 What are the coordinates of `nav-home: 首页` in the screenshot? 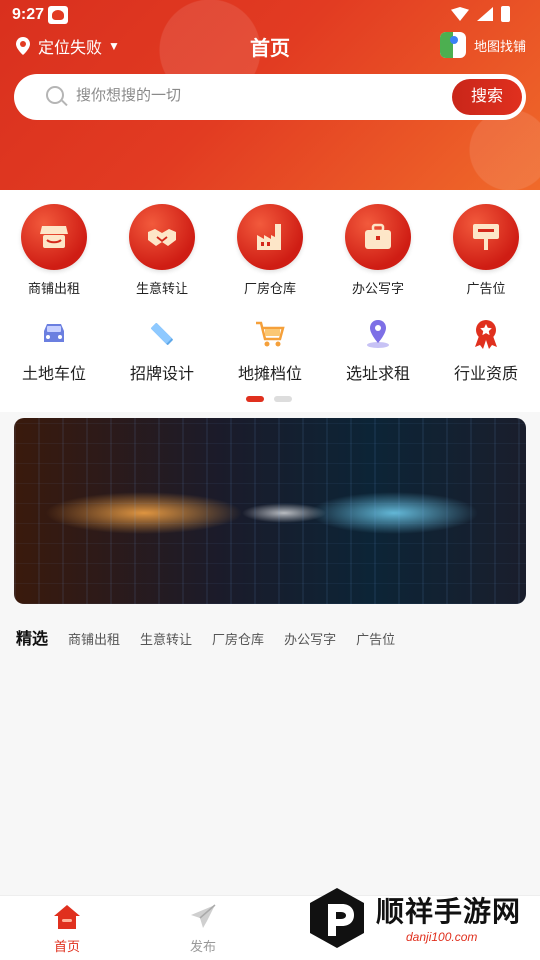 It's located at (67, 929).